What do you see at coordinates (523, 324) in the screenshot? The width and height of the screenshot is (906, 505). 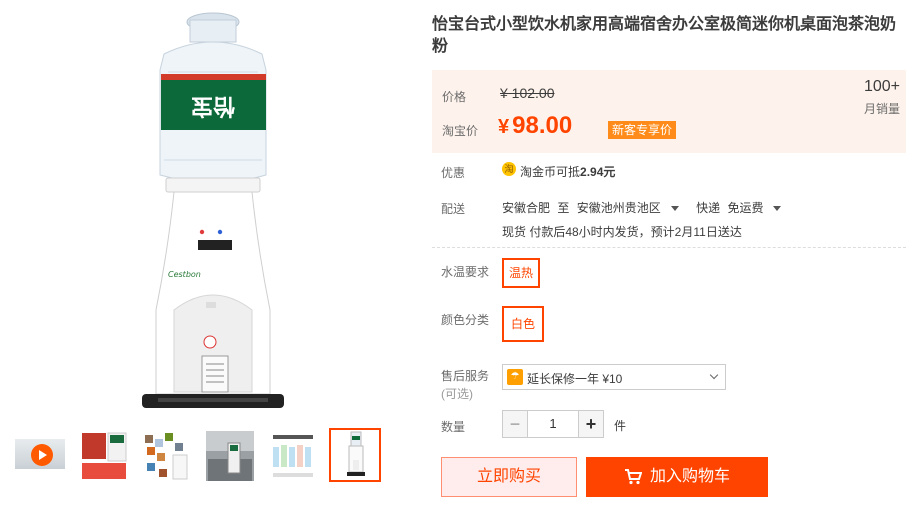 I see `color-option-white: 白色` at bounding box center [523, 324].